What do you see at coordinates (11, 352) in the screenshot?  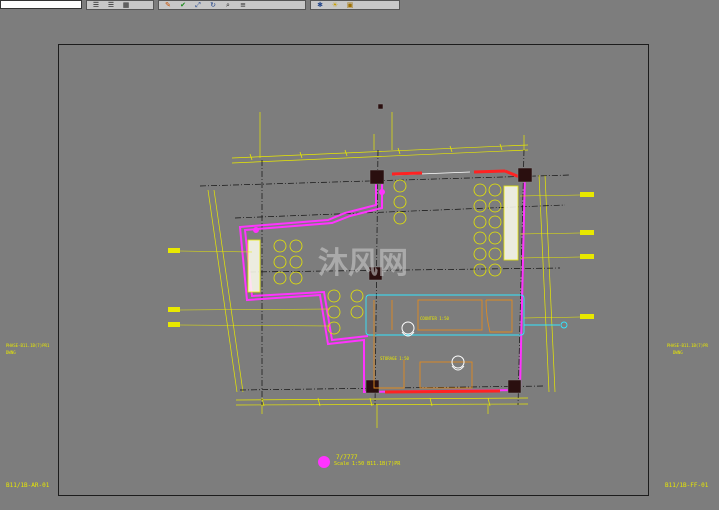 I see `left-note-2: DWNG` at bounding box center [11, 352].